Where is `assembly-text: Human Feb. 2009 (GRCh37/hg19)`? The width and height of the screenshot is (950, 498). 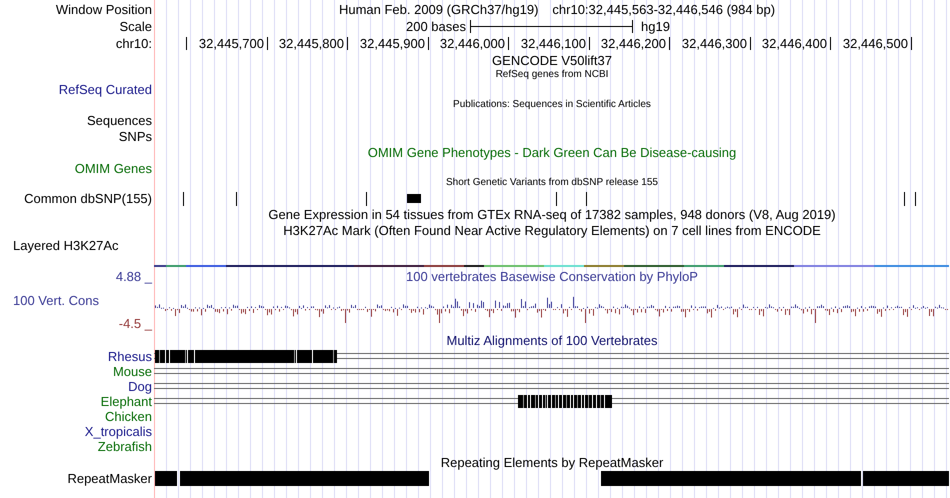 assembly-text: Human Feb. 2009 (GRCh37/hg19) is located at coordinates (438, 9).